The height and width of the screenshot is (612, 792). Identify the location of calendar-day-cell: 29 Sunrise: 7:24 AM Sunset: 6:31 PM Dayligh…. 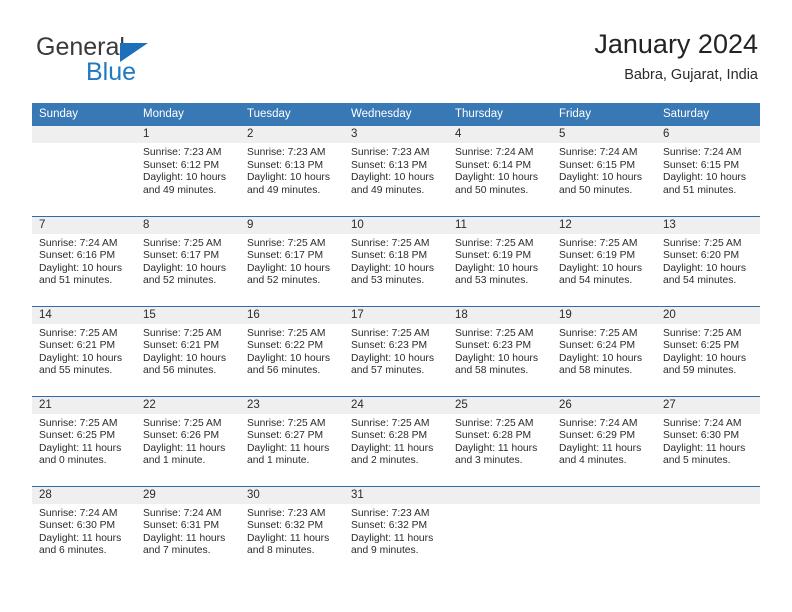
(188, 531).